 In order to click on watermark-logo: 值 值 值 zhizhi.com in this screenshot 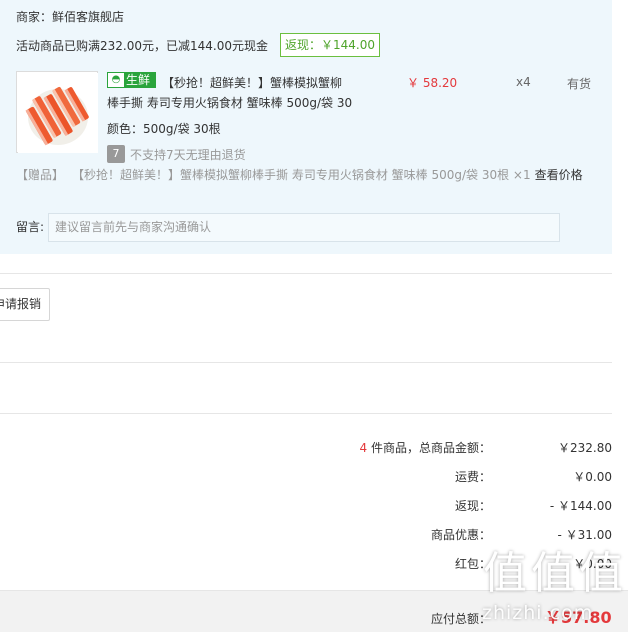, I will do `click(555, 590)`.